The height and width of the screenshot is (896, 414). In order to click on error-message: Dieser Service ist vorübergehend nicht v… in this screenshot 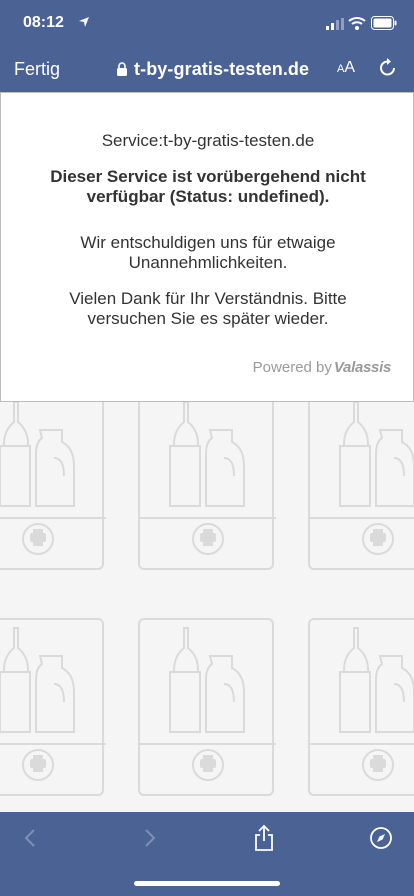, I will do `click(208, 186)`.